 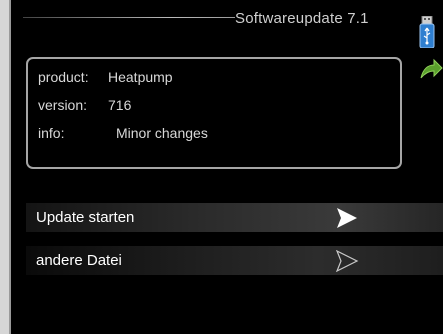 What do you see at coordinates (431, 69) in the screenshot?
I see `back-arrow-icon` at bounding box center [431, 69].